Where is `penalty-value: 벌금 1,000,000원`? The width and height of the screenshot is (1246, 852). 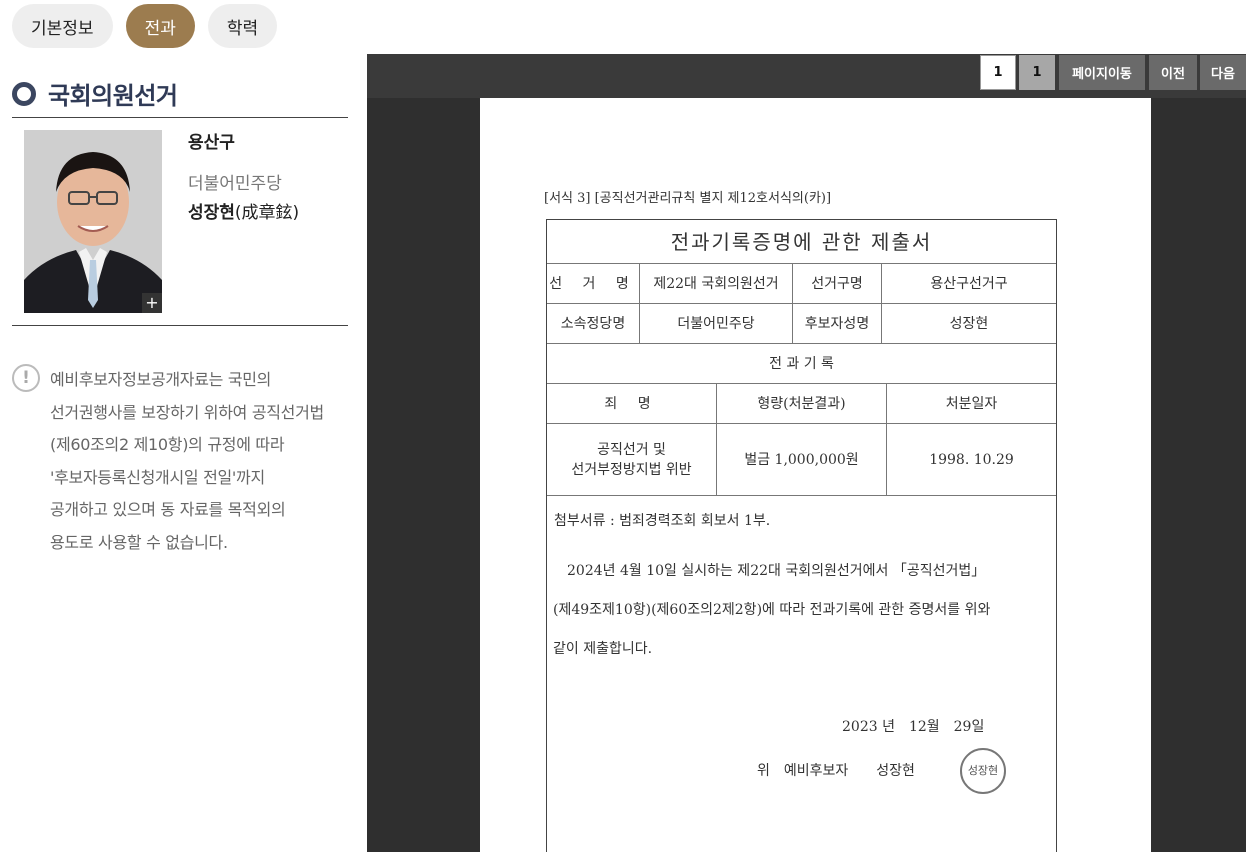 penalty-value: 벌금 1,000,000원 is located at coordinates (802, 459).